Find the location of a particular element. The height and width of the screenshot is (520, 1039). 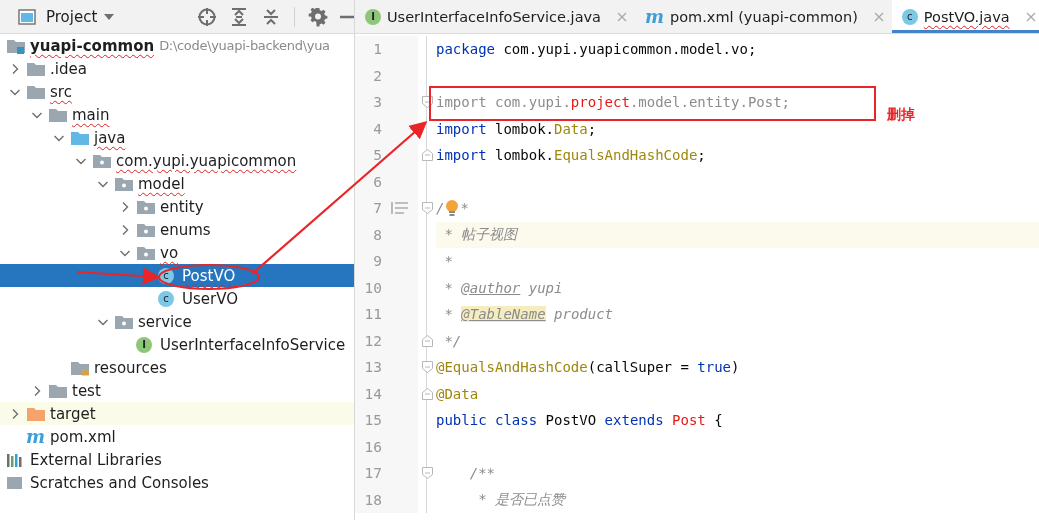

item-label: yuapi-common is located at coordinates (92, 45).